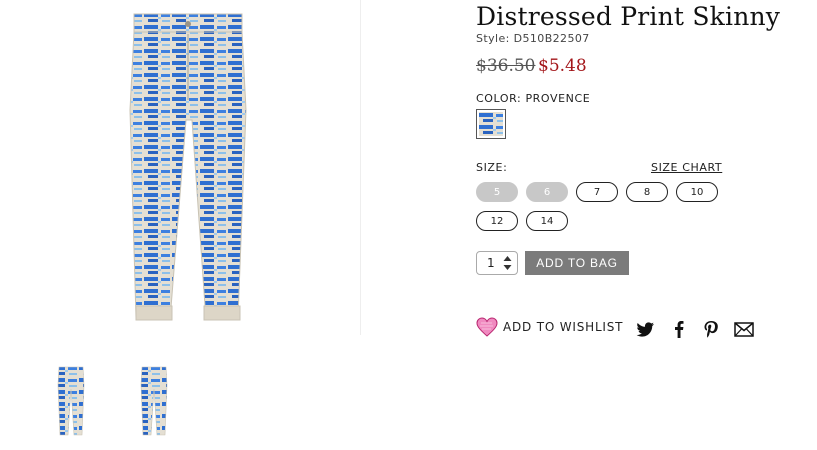 The width and height of the screenshot is (817, 450). I want to click on size-option-6: 6, so click(547, 192).